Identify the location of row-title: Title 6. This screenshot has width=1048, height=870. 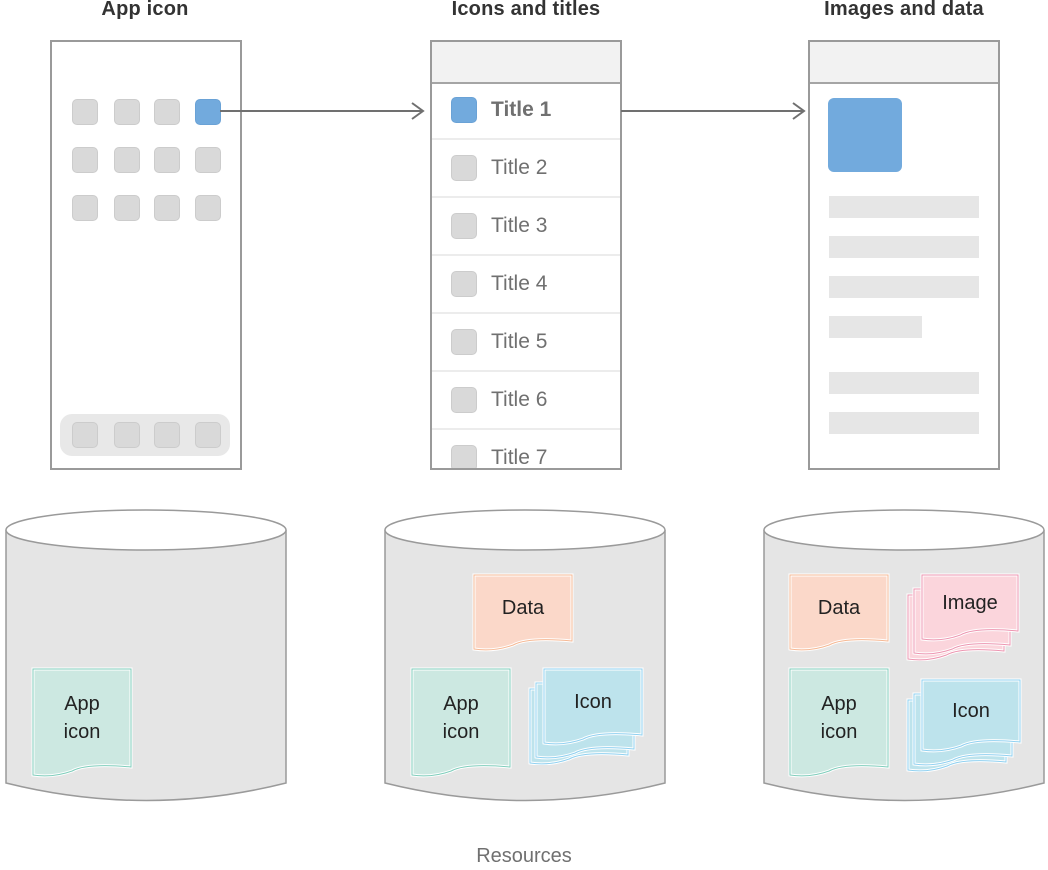
(519, 399).